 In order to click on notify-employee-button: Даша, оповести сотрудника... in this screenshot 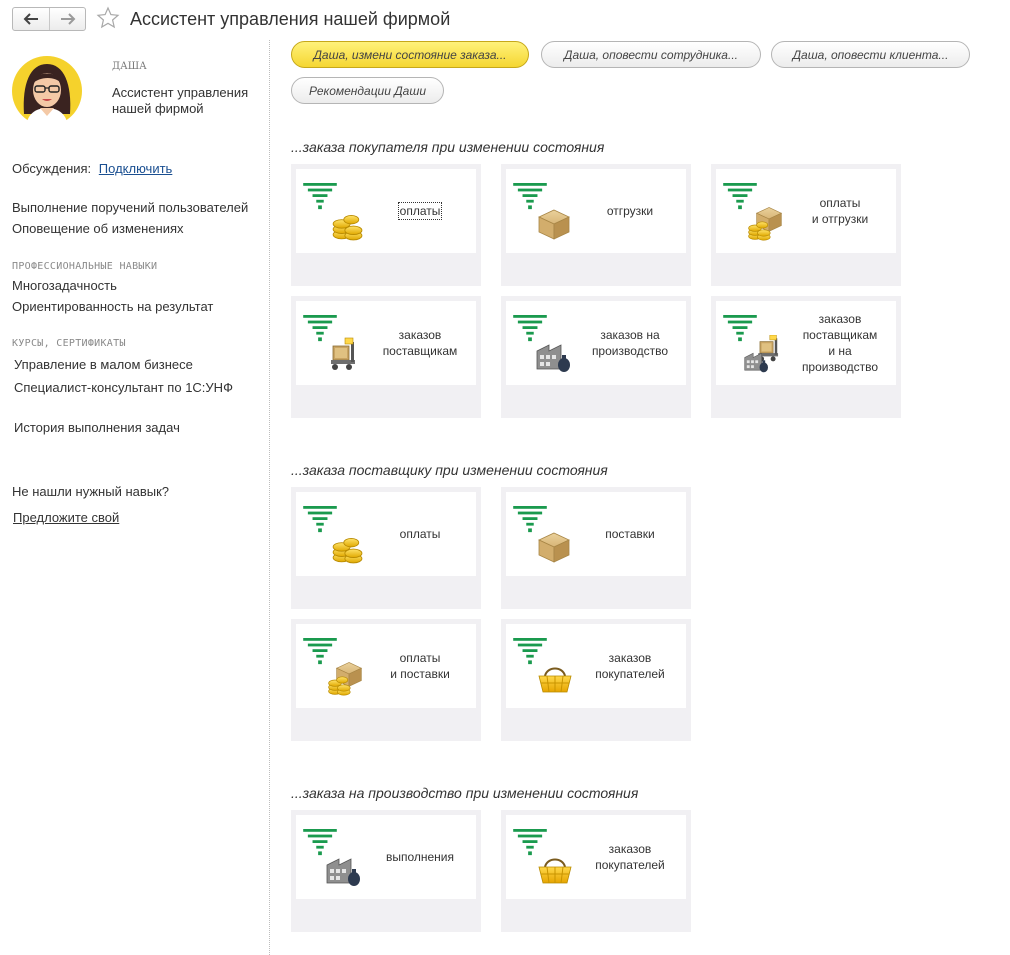, I will do `click(651, 54)`.